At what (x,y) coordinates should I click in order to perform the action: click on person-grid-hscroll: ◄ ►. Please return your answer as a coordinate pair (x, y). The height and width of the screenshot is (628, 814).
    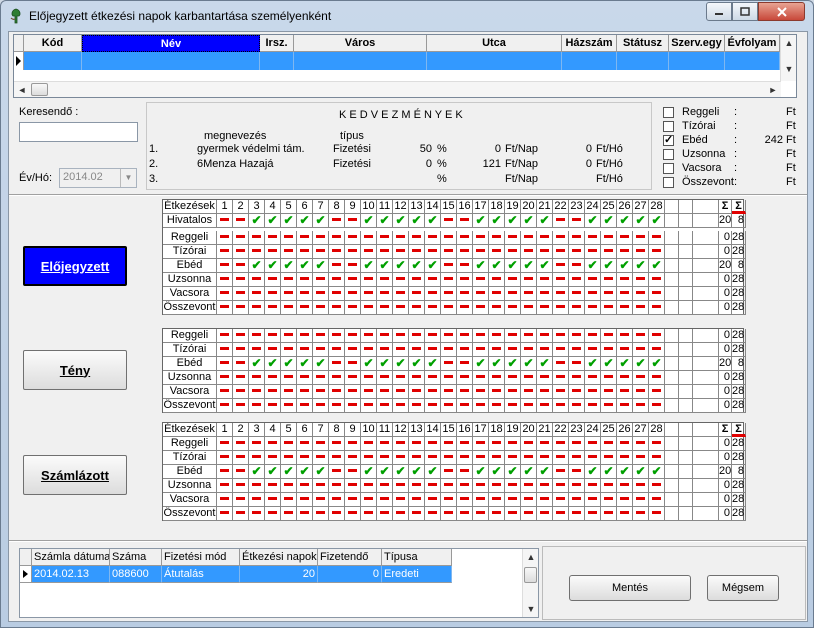
    Looking at the image, I should click on (397, 89).